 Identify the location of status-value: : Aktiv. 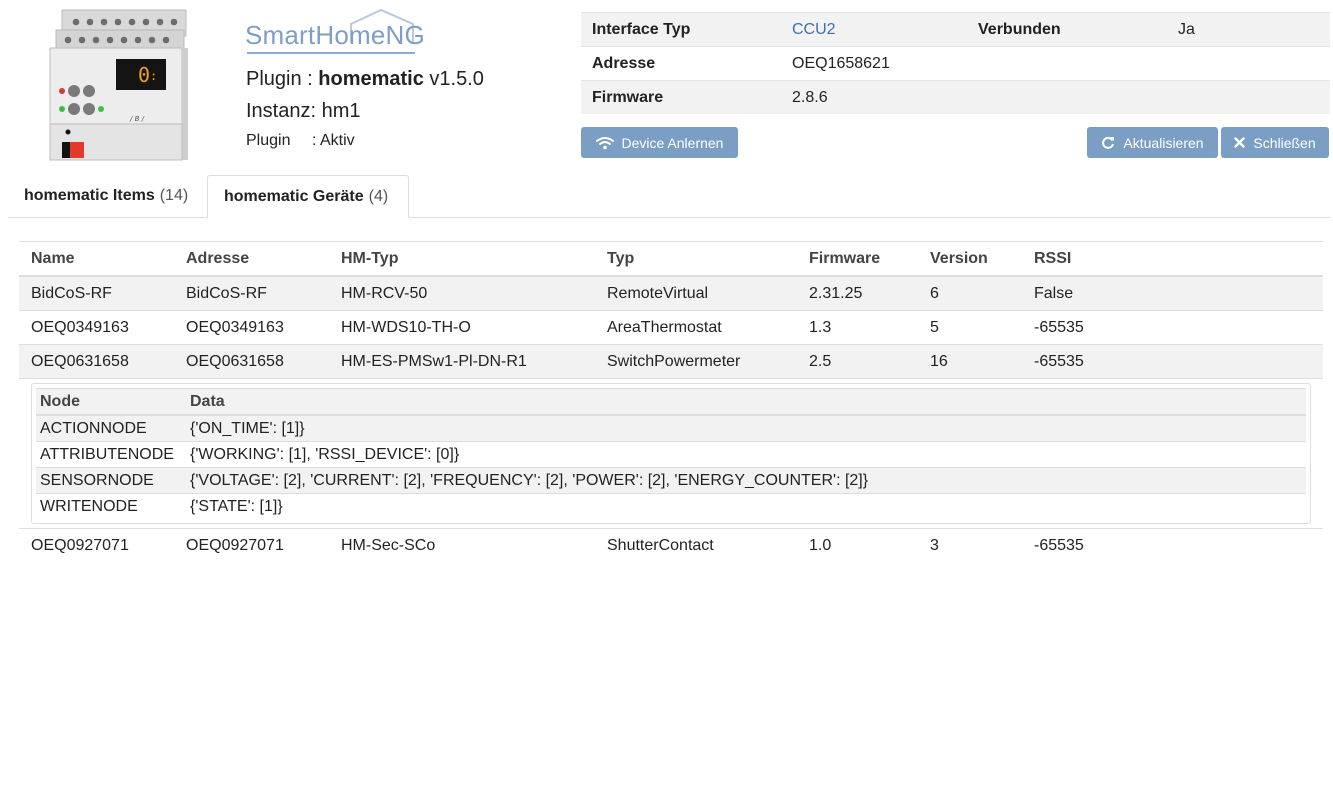
(333, 140).